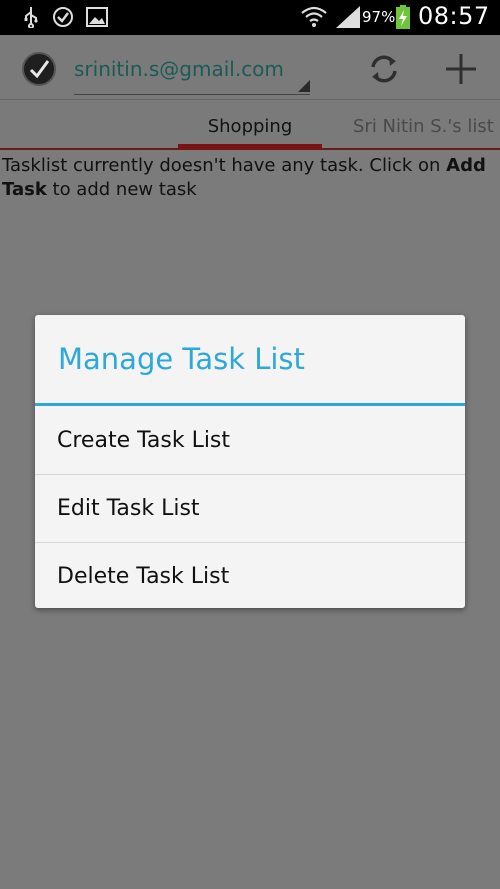 Image resolution: width=500 pixels, height=889 pixels. I want to click on task-list-tabs: Shopping Sri Nitin S.'s list, so click(250, 125).